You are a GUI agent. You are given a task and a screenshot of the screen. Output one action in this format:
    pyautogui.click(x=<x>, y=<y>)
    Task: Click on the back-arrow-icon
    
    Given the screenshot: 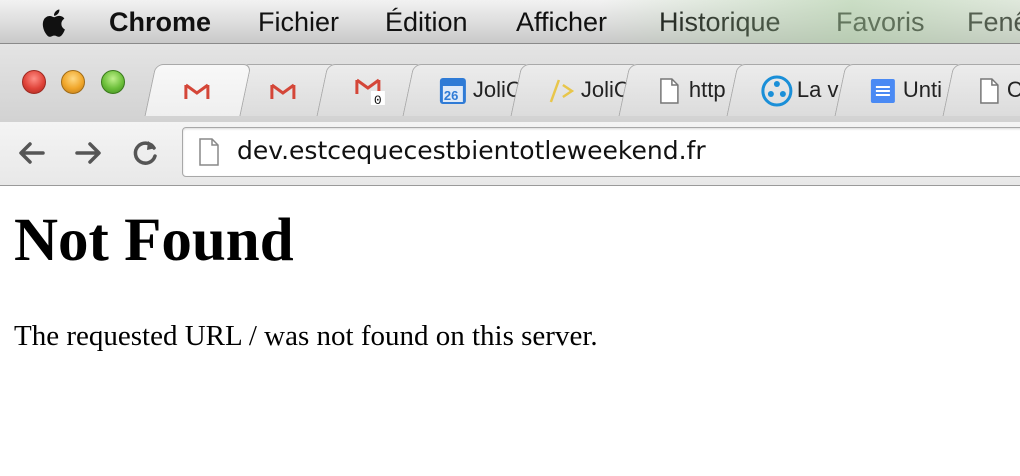 What is the action you would take?
    pyautogui.click(x=32, y=153)
    